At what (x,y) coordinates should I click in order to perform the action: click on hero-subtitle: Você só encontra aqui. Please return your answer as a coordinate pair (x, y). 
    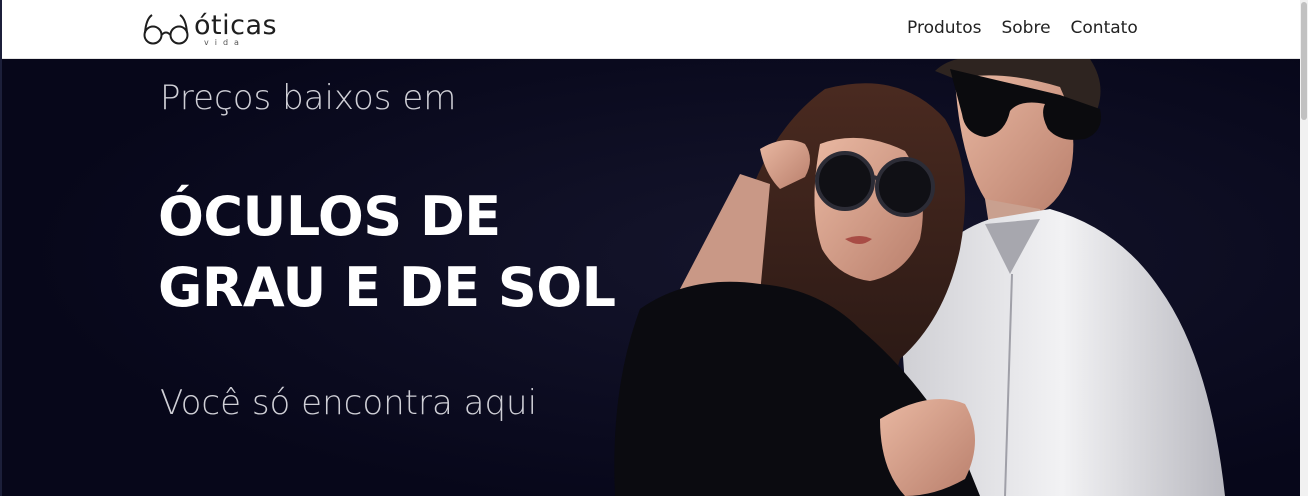
    Looking at the image, I should click on (349, 403).